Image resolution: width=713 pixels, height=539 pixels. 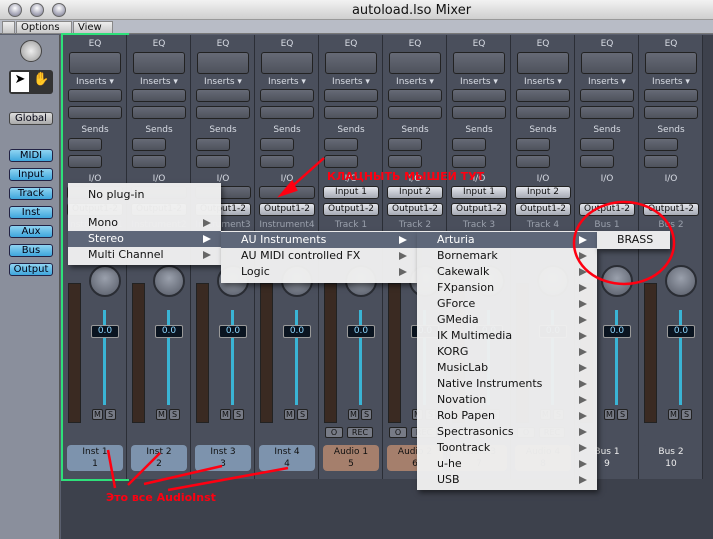 I want to click on menu-item-no-plugin: No plug-in, so click(x=144, y=195).